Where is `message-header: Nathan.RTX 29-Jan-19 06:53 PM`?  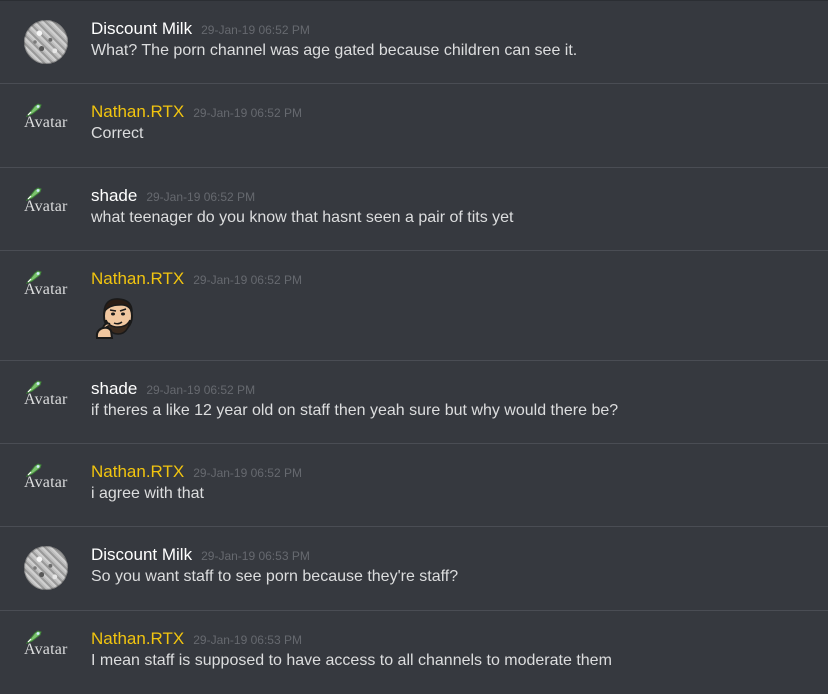
message-header: Nathan.RTX 29-Jan-19 06:53 PM is located at coordinates (454, 640).